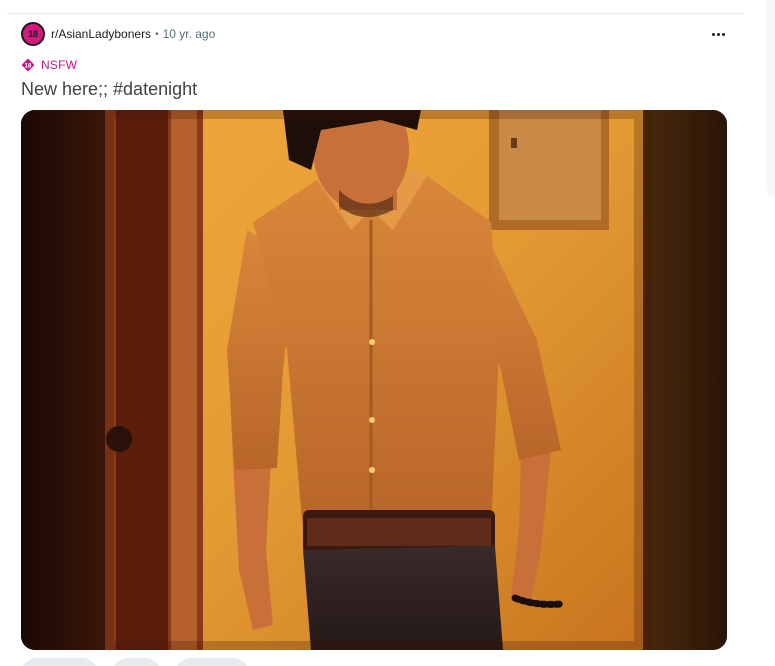 Image resolution: width=775 pixels, height=666 pixels. I want to click on svg-text: 18, so click(28, 66).